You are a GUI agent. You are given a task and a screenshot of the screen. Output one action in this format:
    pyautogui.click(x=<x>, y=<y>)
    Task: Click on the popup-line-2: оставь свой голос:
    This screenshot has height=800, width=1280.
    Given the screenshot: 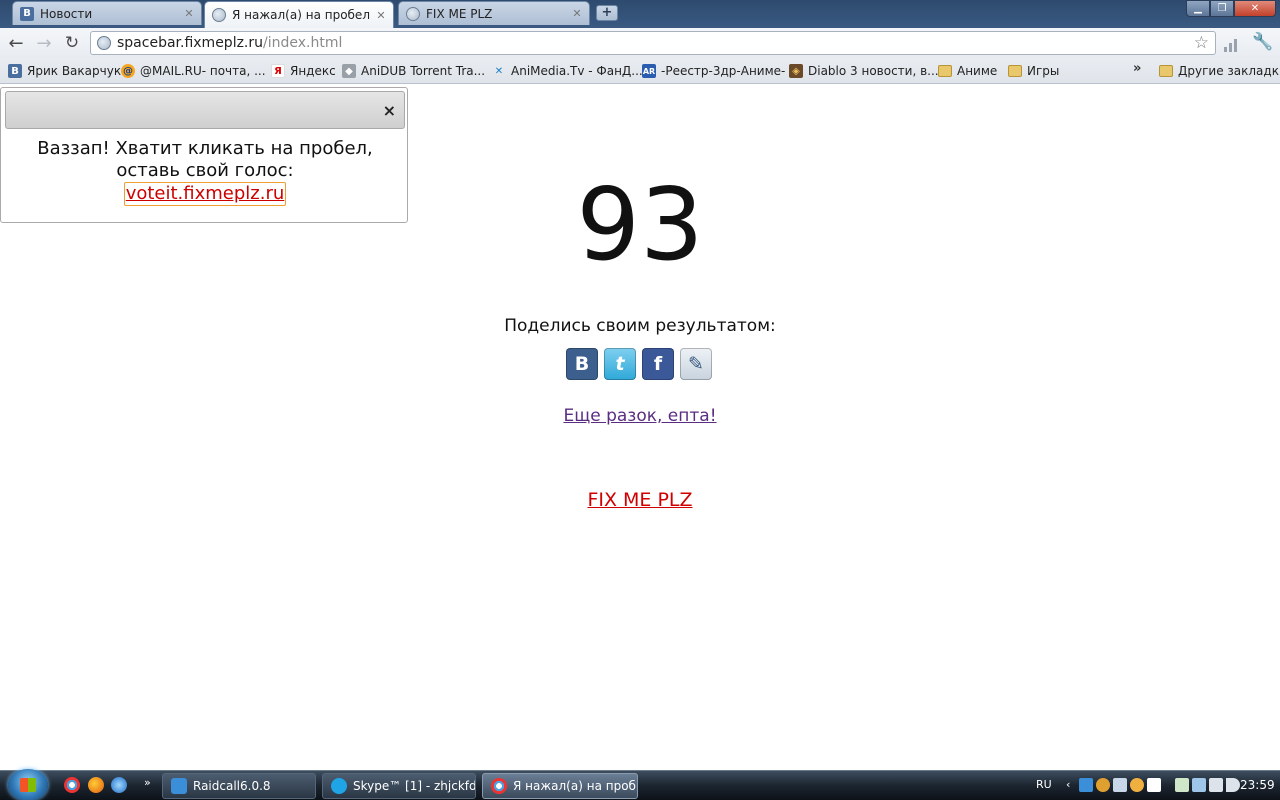 What is the action you would take?
    pyautogui.click(x=205, y=170)
    